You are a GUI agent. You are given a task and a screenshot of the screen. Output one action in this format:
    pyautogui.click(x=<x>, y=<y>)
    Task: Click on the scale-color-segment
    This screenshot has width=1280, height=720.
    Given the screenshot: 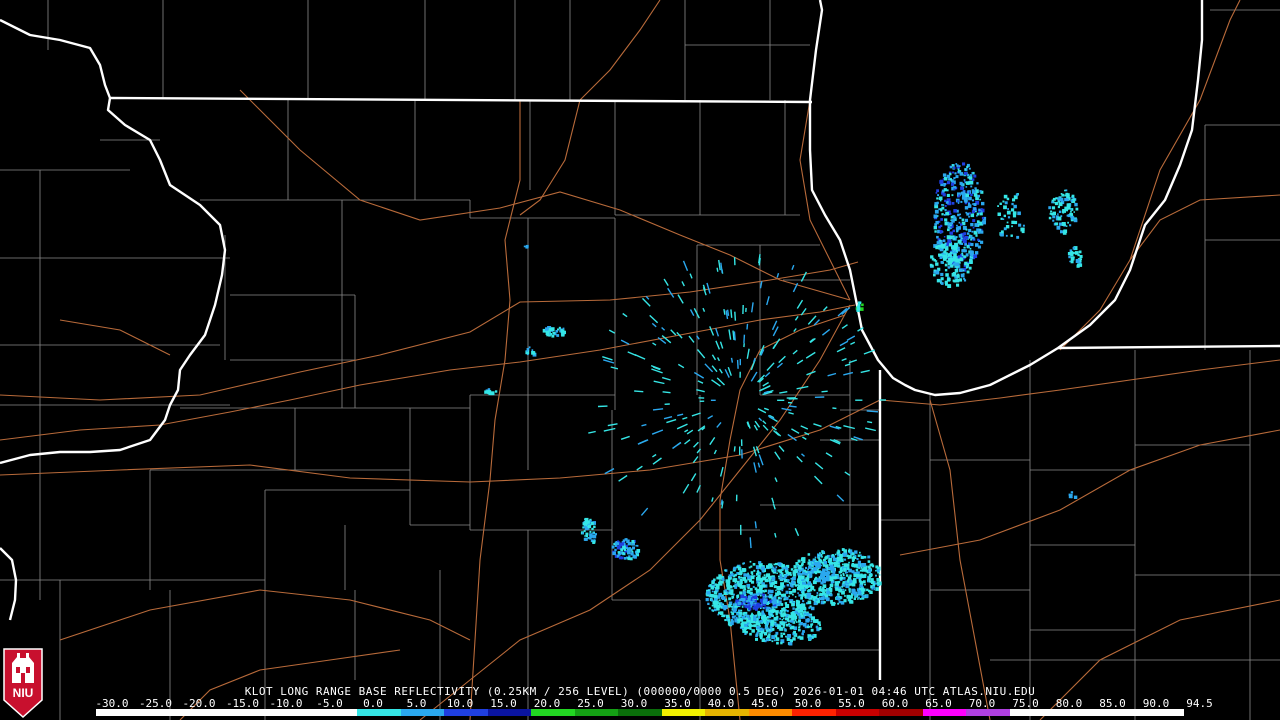 What is the action you would take?
    pyautogui.click(x=553, y=712)
    